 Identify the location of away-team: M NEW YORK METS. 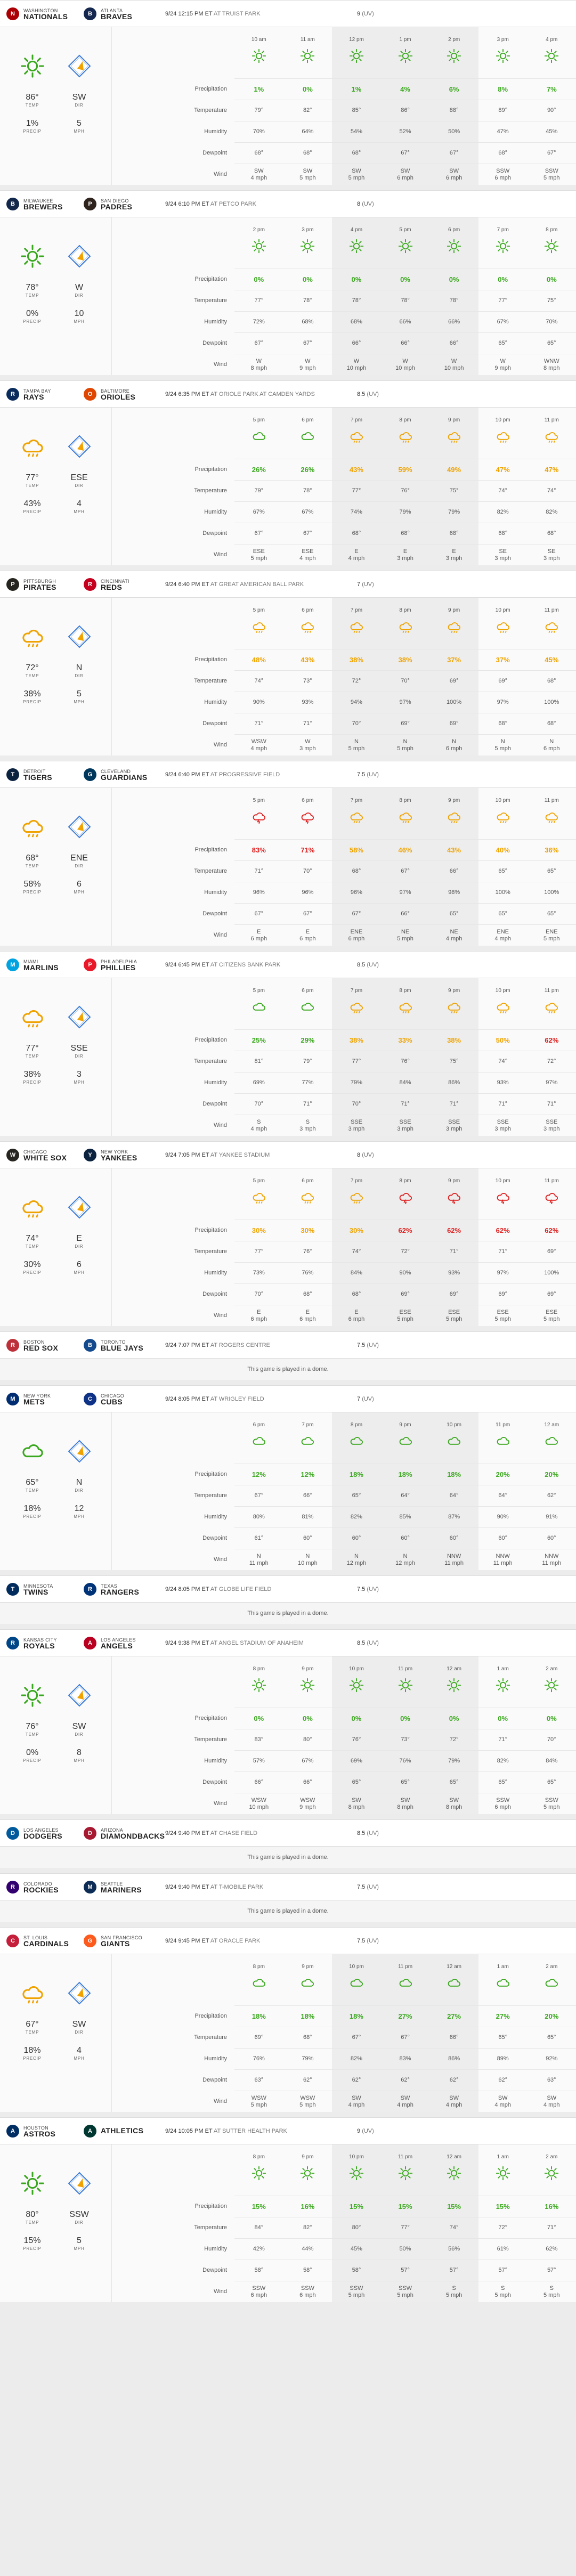
(45, 1398).